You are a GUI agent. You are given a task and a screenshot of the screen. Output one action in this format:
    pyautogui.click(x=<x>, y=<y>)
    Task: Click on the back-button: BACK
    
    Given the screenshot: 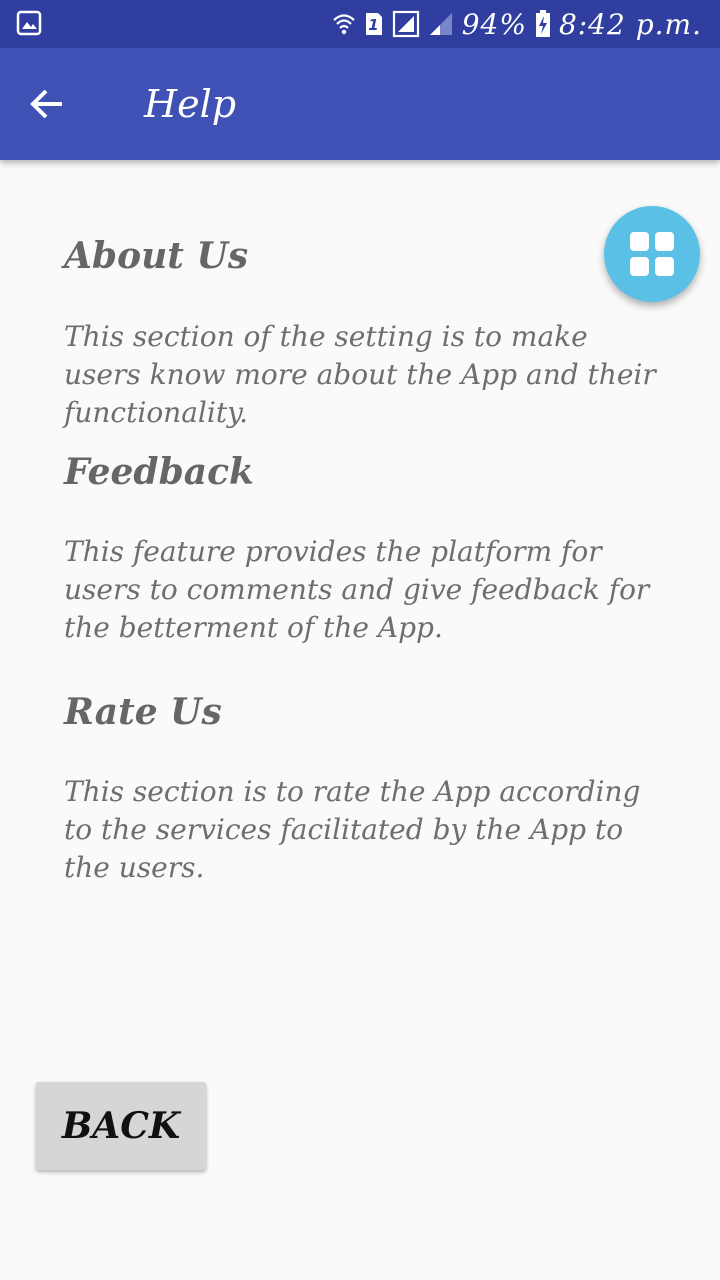 What is the action you would take?
    pyautogui.click(x=121, y=1126)
    